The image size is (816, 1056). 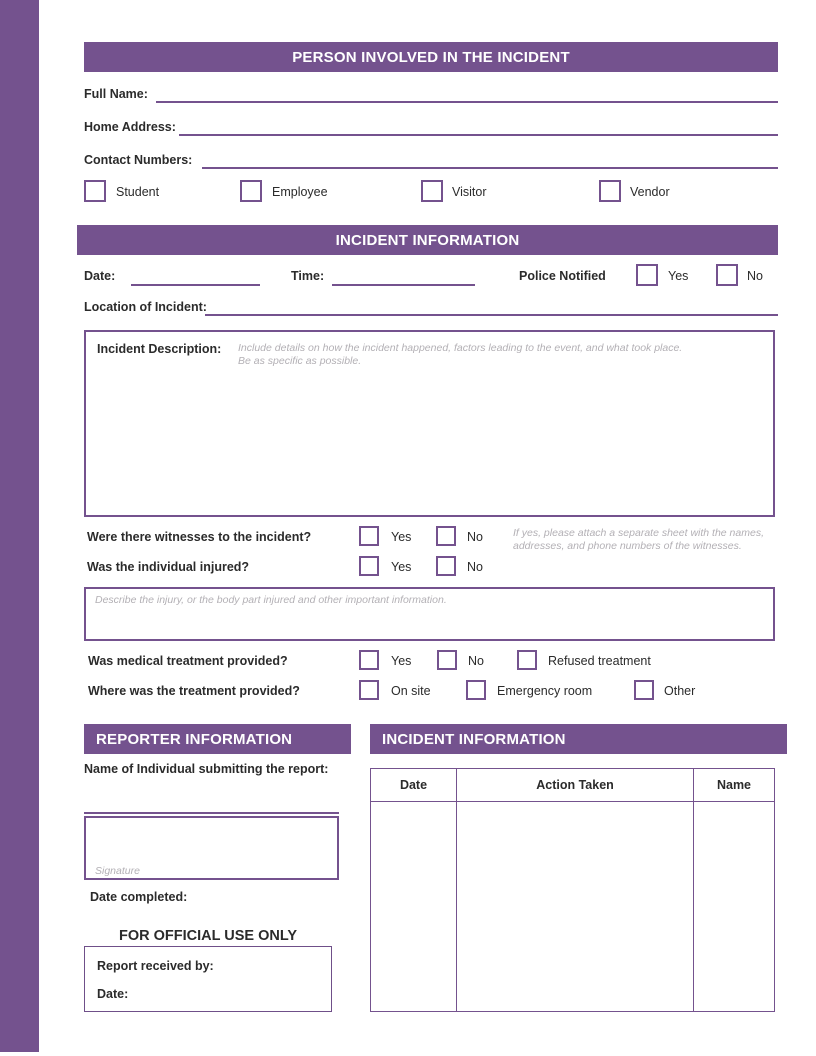 I want to click on checkbox-witness-yes-label: Yes, so click(x=401, y=537).